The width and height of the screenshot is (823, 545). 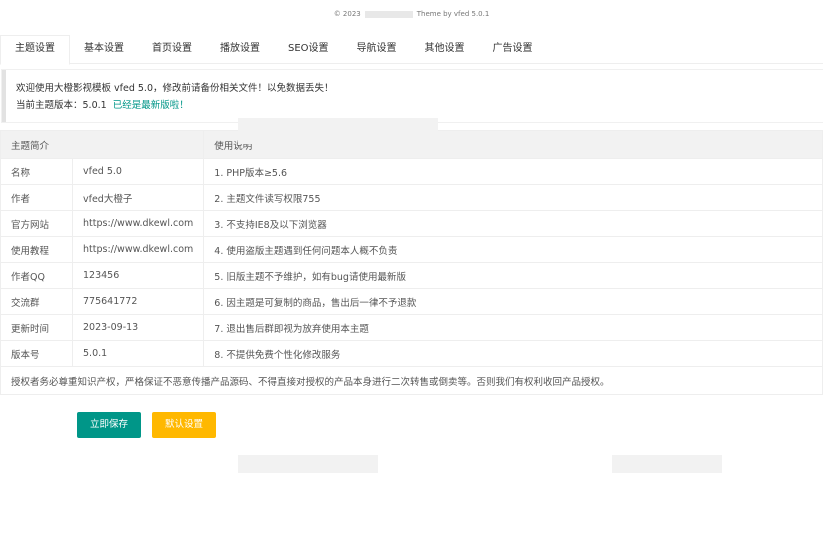 What do you see at coordinates (104, 49) in the screenshot?
I see `tab-1: 基本设置` at bounding box center [104, 49].